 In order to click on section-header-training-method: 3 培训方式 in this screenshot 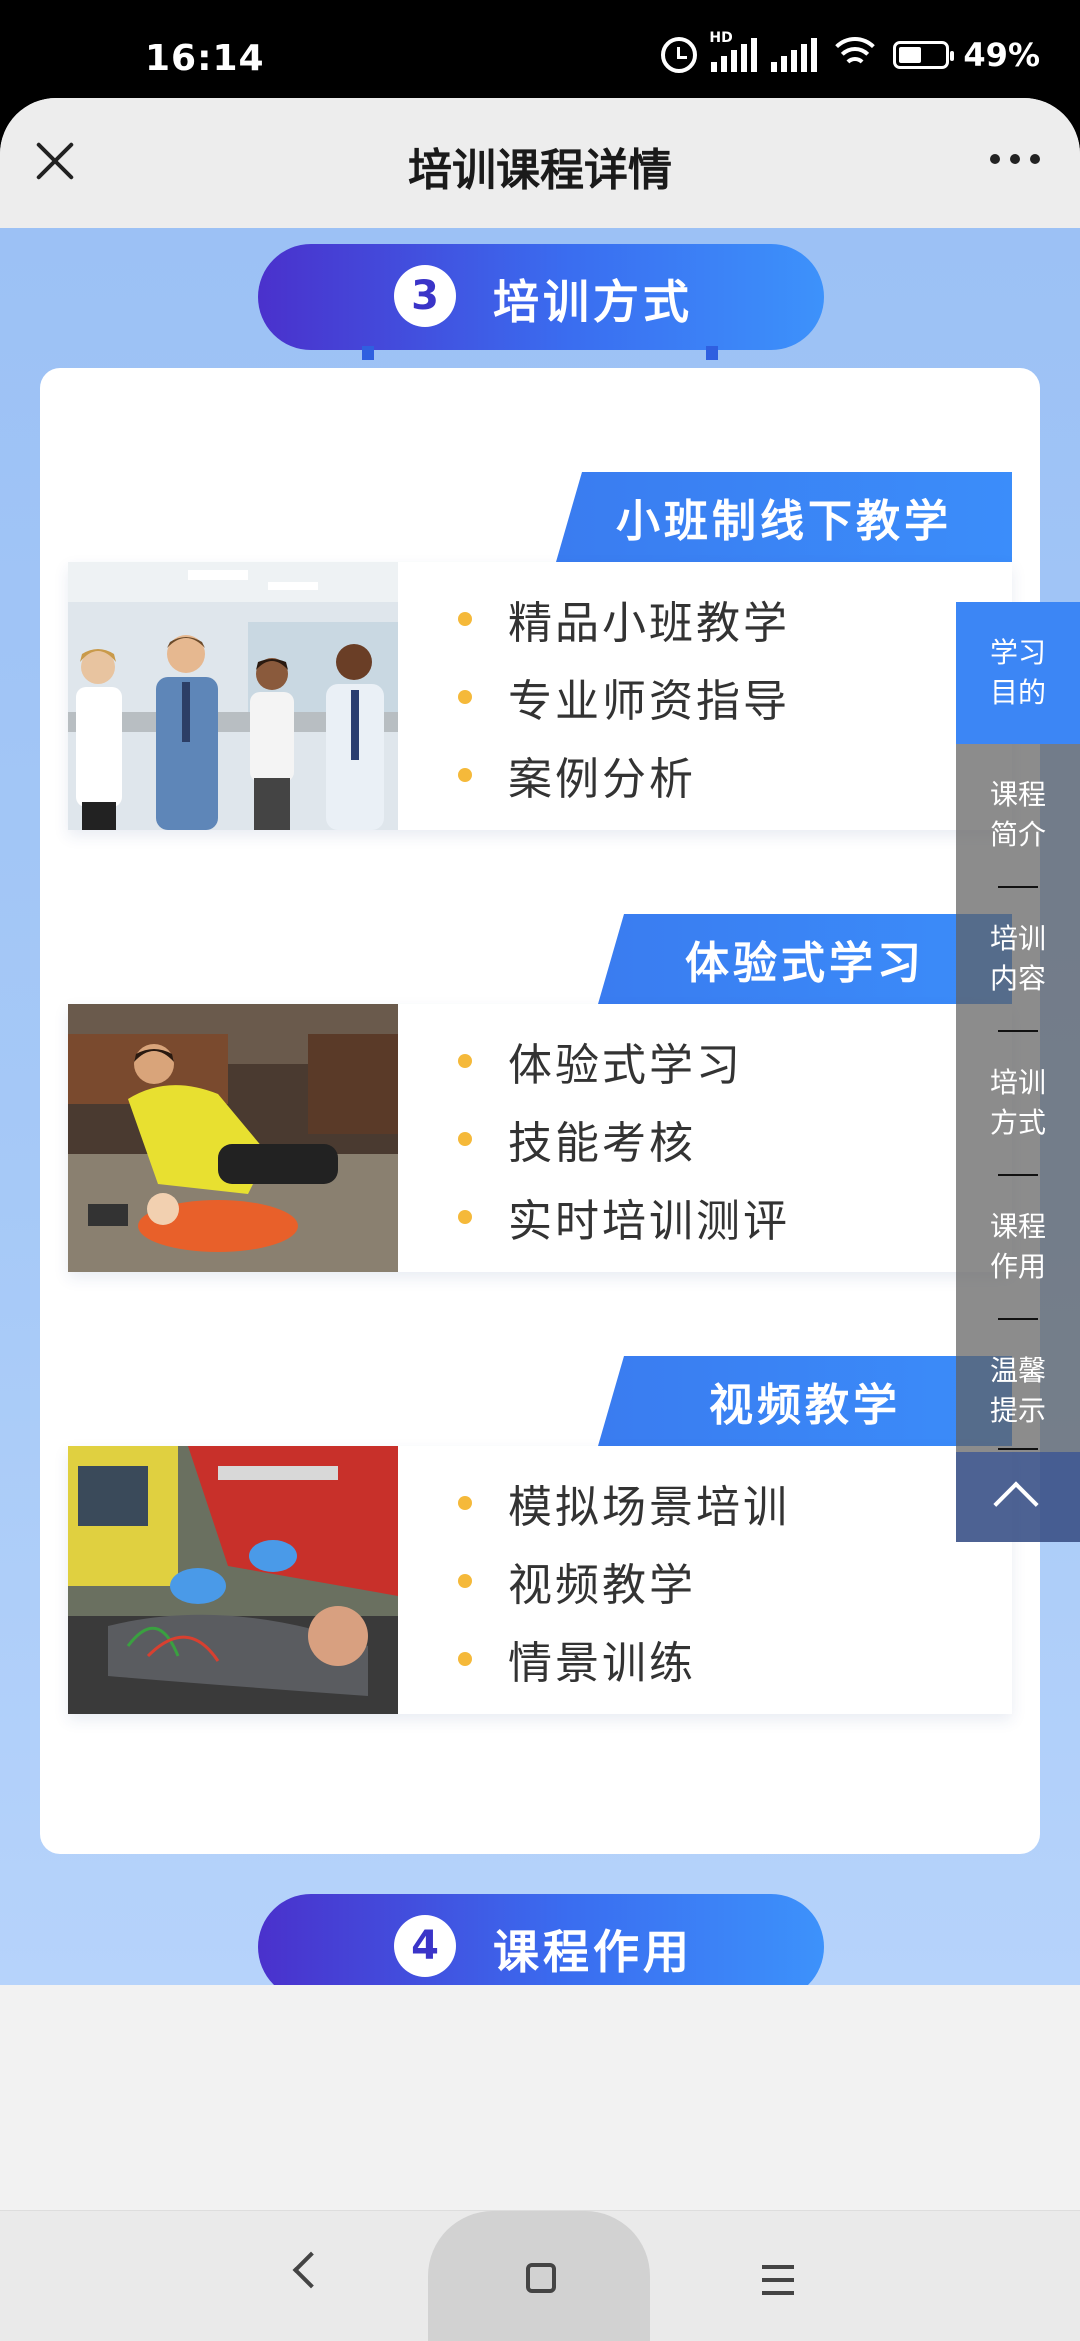, I will do `click(541, 302)`.